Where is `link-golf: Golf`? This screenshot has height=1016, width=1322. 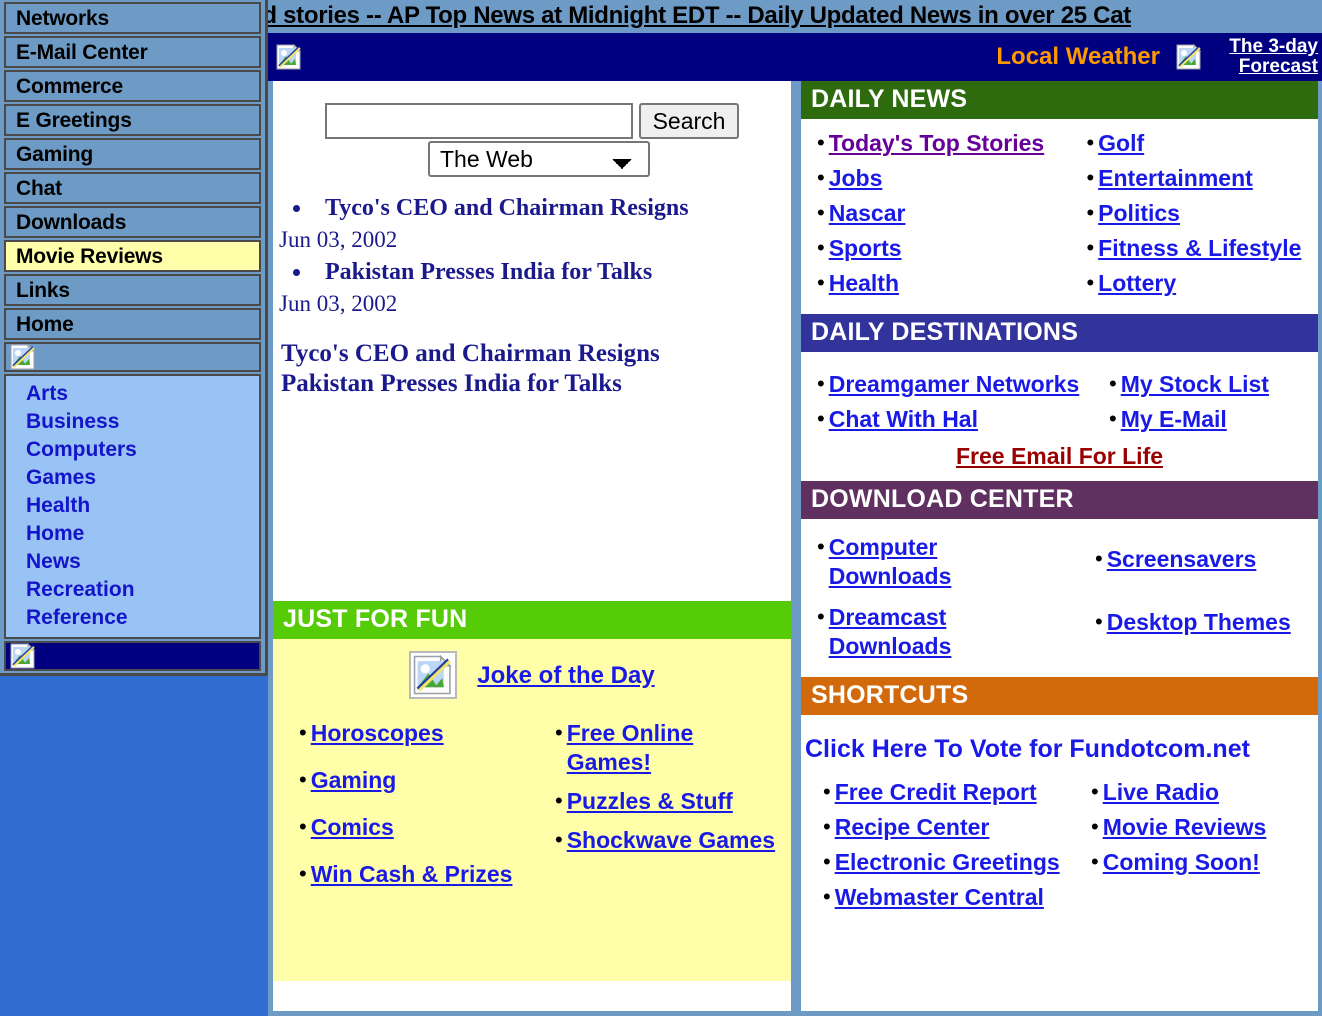
link-golf: Golf is located at coordinates (1121, 143).